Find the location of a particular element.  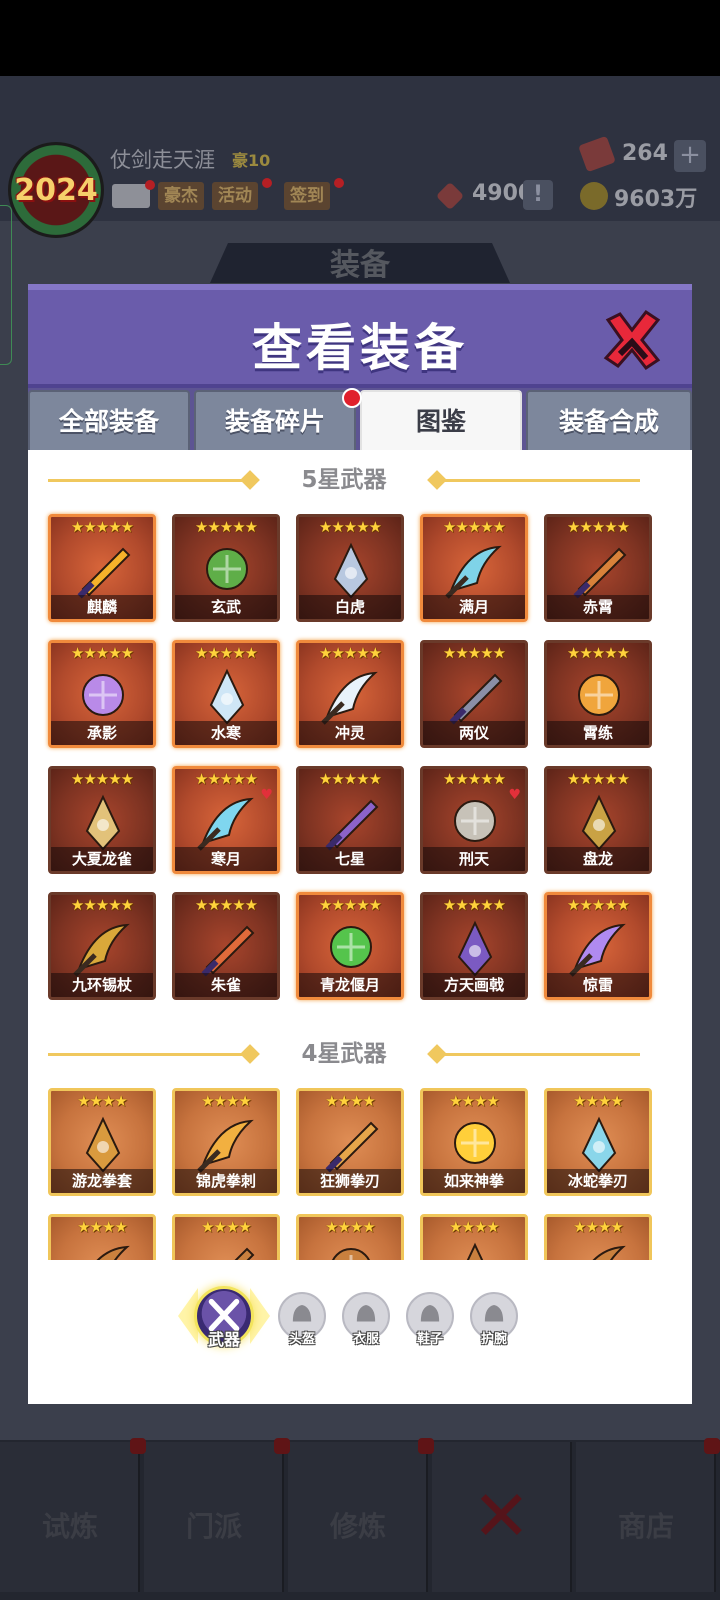

category-label: 头盔 is located at coordinates (301, 1339).